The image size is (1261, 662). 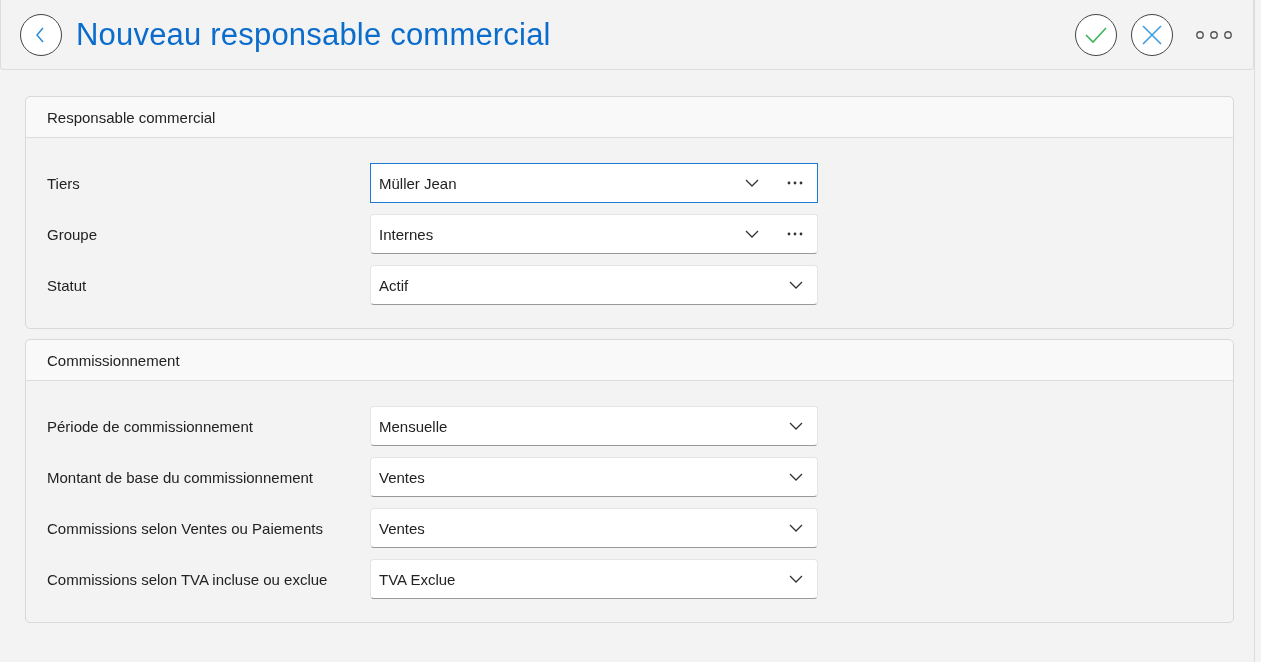 I want to click on field-value: Mensuelle, so click(x=414, y=426).